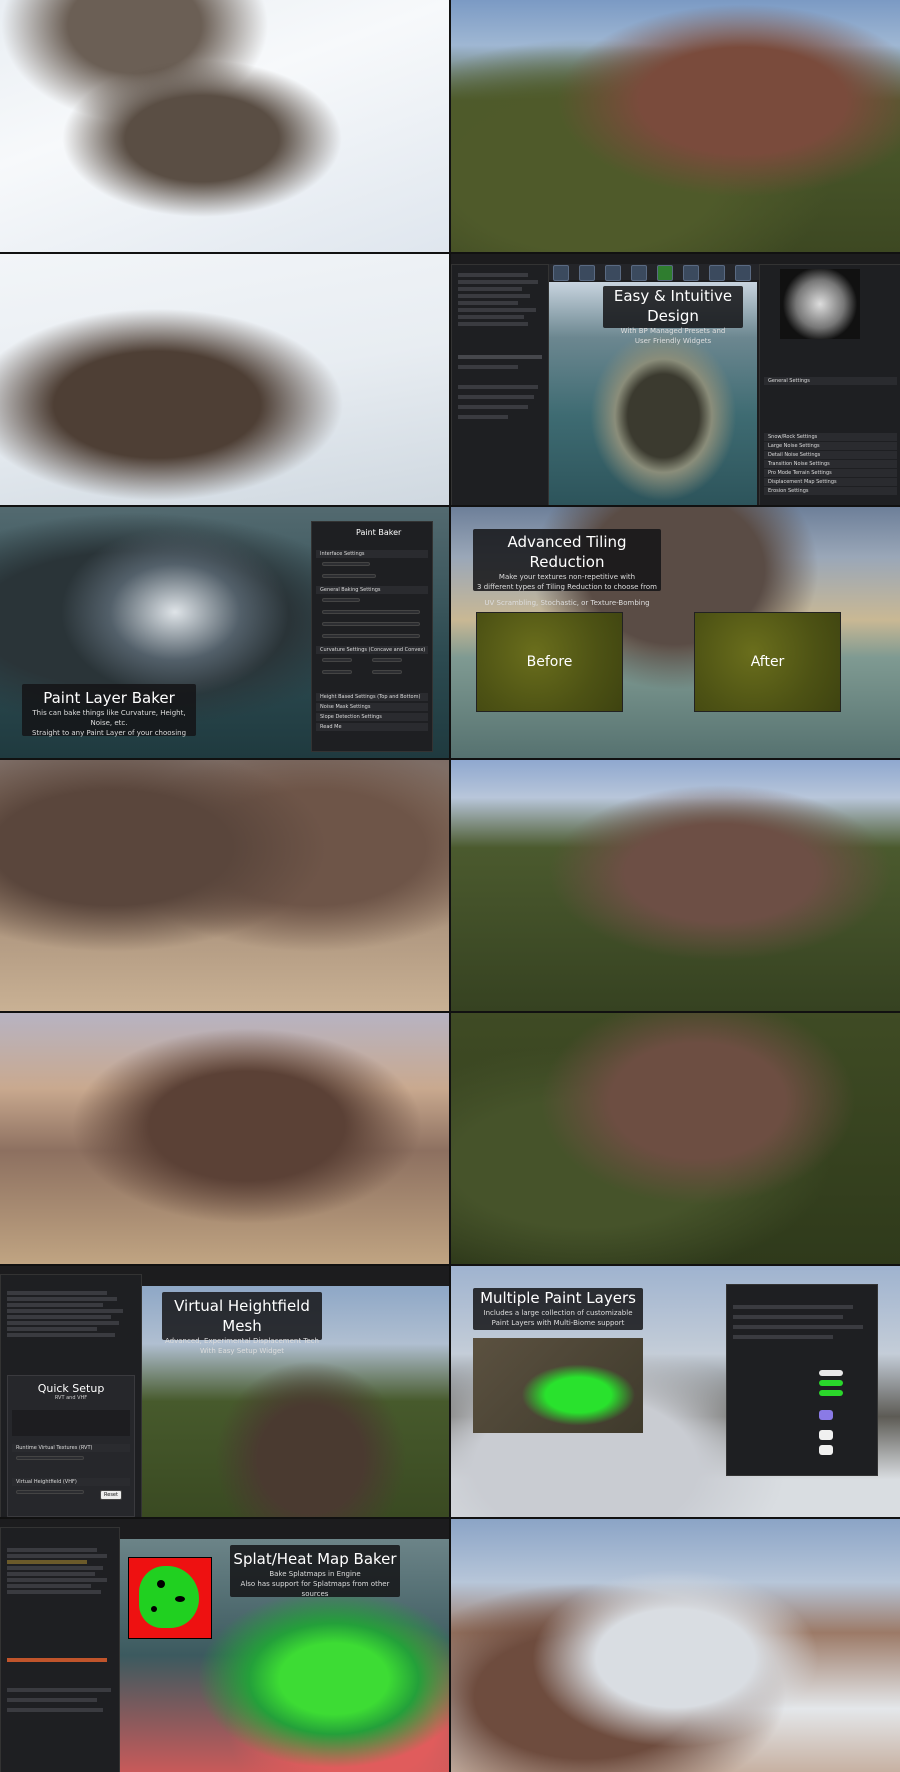  What do you see at coordinates (372, 554) in the screenshot?
I see `settings-section: Interface Settings` at bounding box center [372, 554].